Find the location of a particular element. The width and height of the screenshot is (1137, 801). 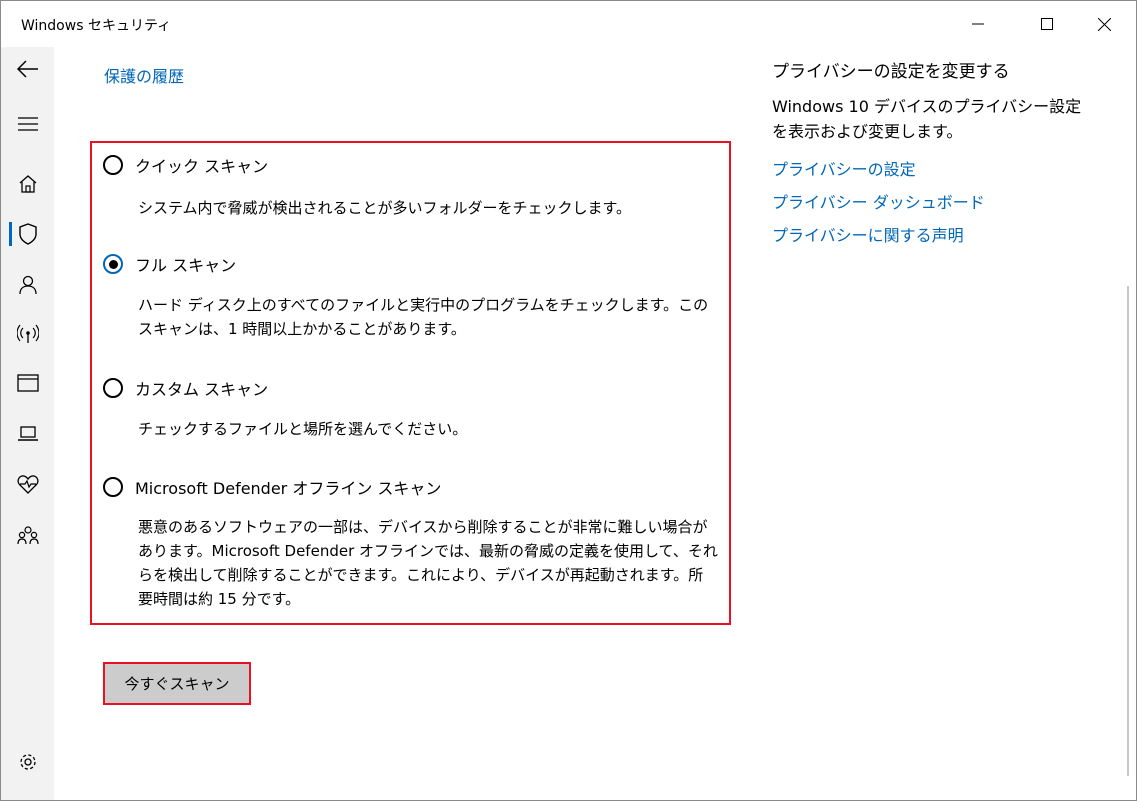

privacy-statement-link: プライバシーに関する声明 is located at coordinates (868, 234).